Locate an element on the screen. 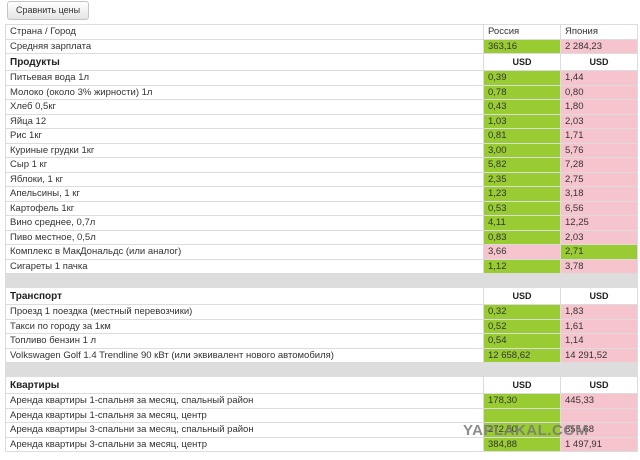  row-value-2: 14 291,52 is located at coordinates (599, 355).